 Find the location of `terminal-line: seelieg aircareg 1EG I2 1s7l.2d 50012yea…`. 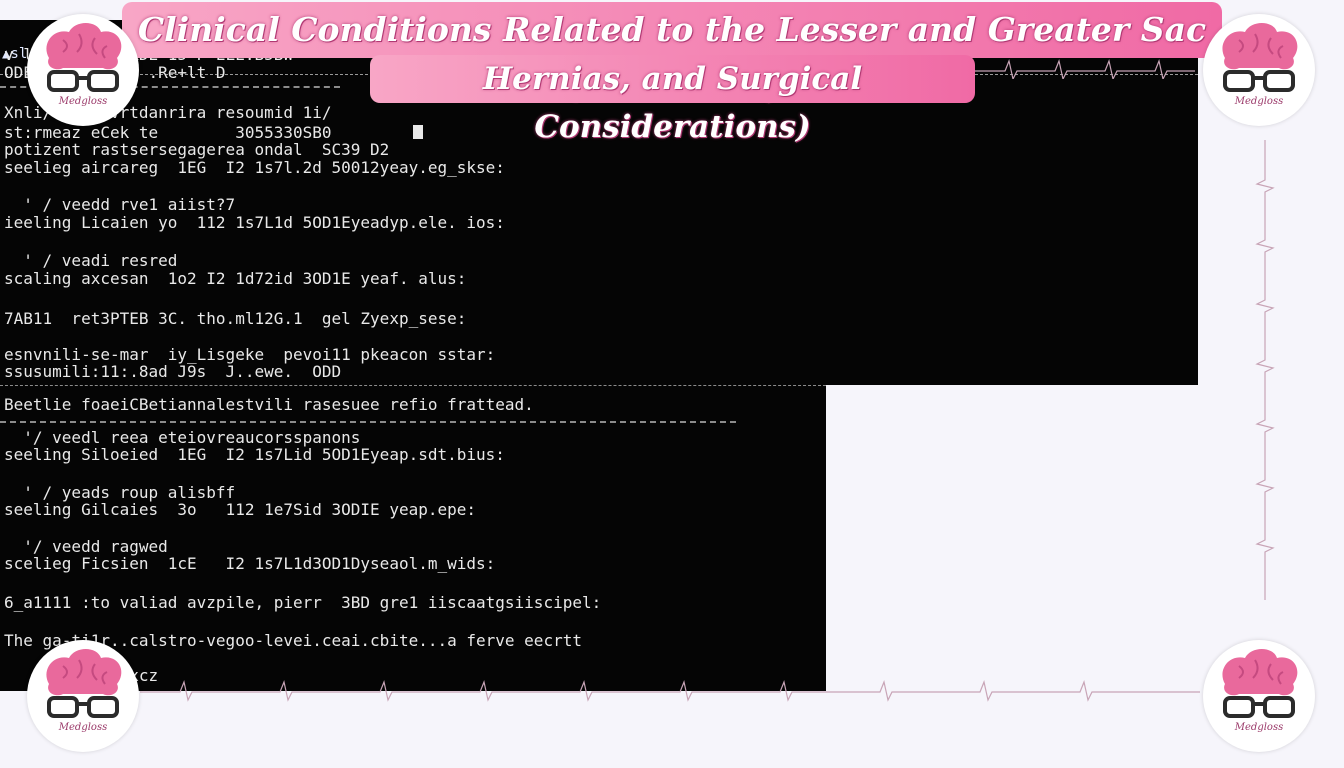

terminal-line: seelieg aircareg 1EG I2 1s7l.2d 50012yea… is located at coordinates (254, 167).